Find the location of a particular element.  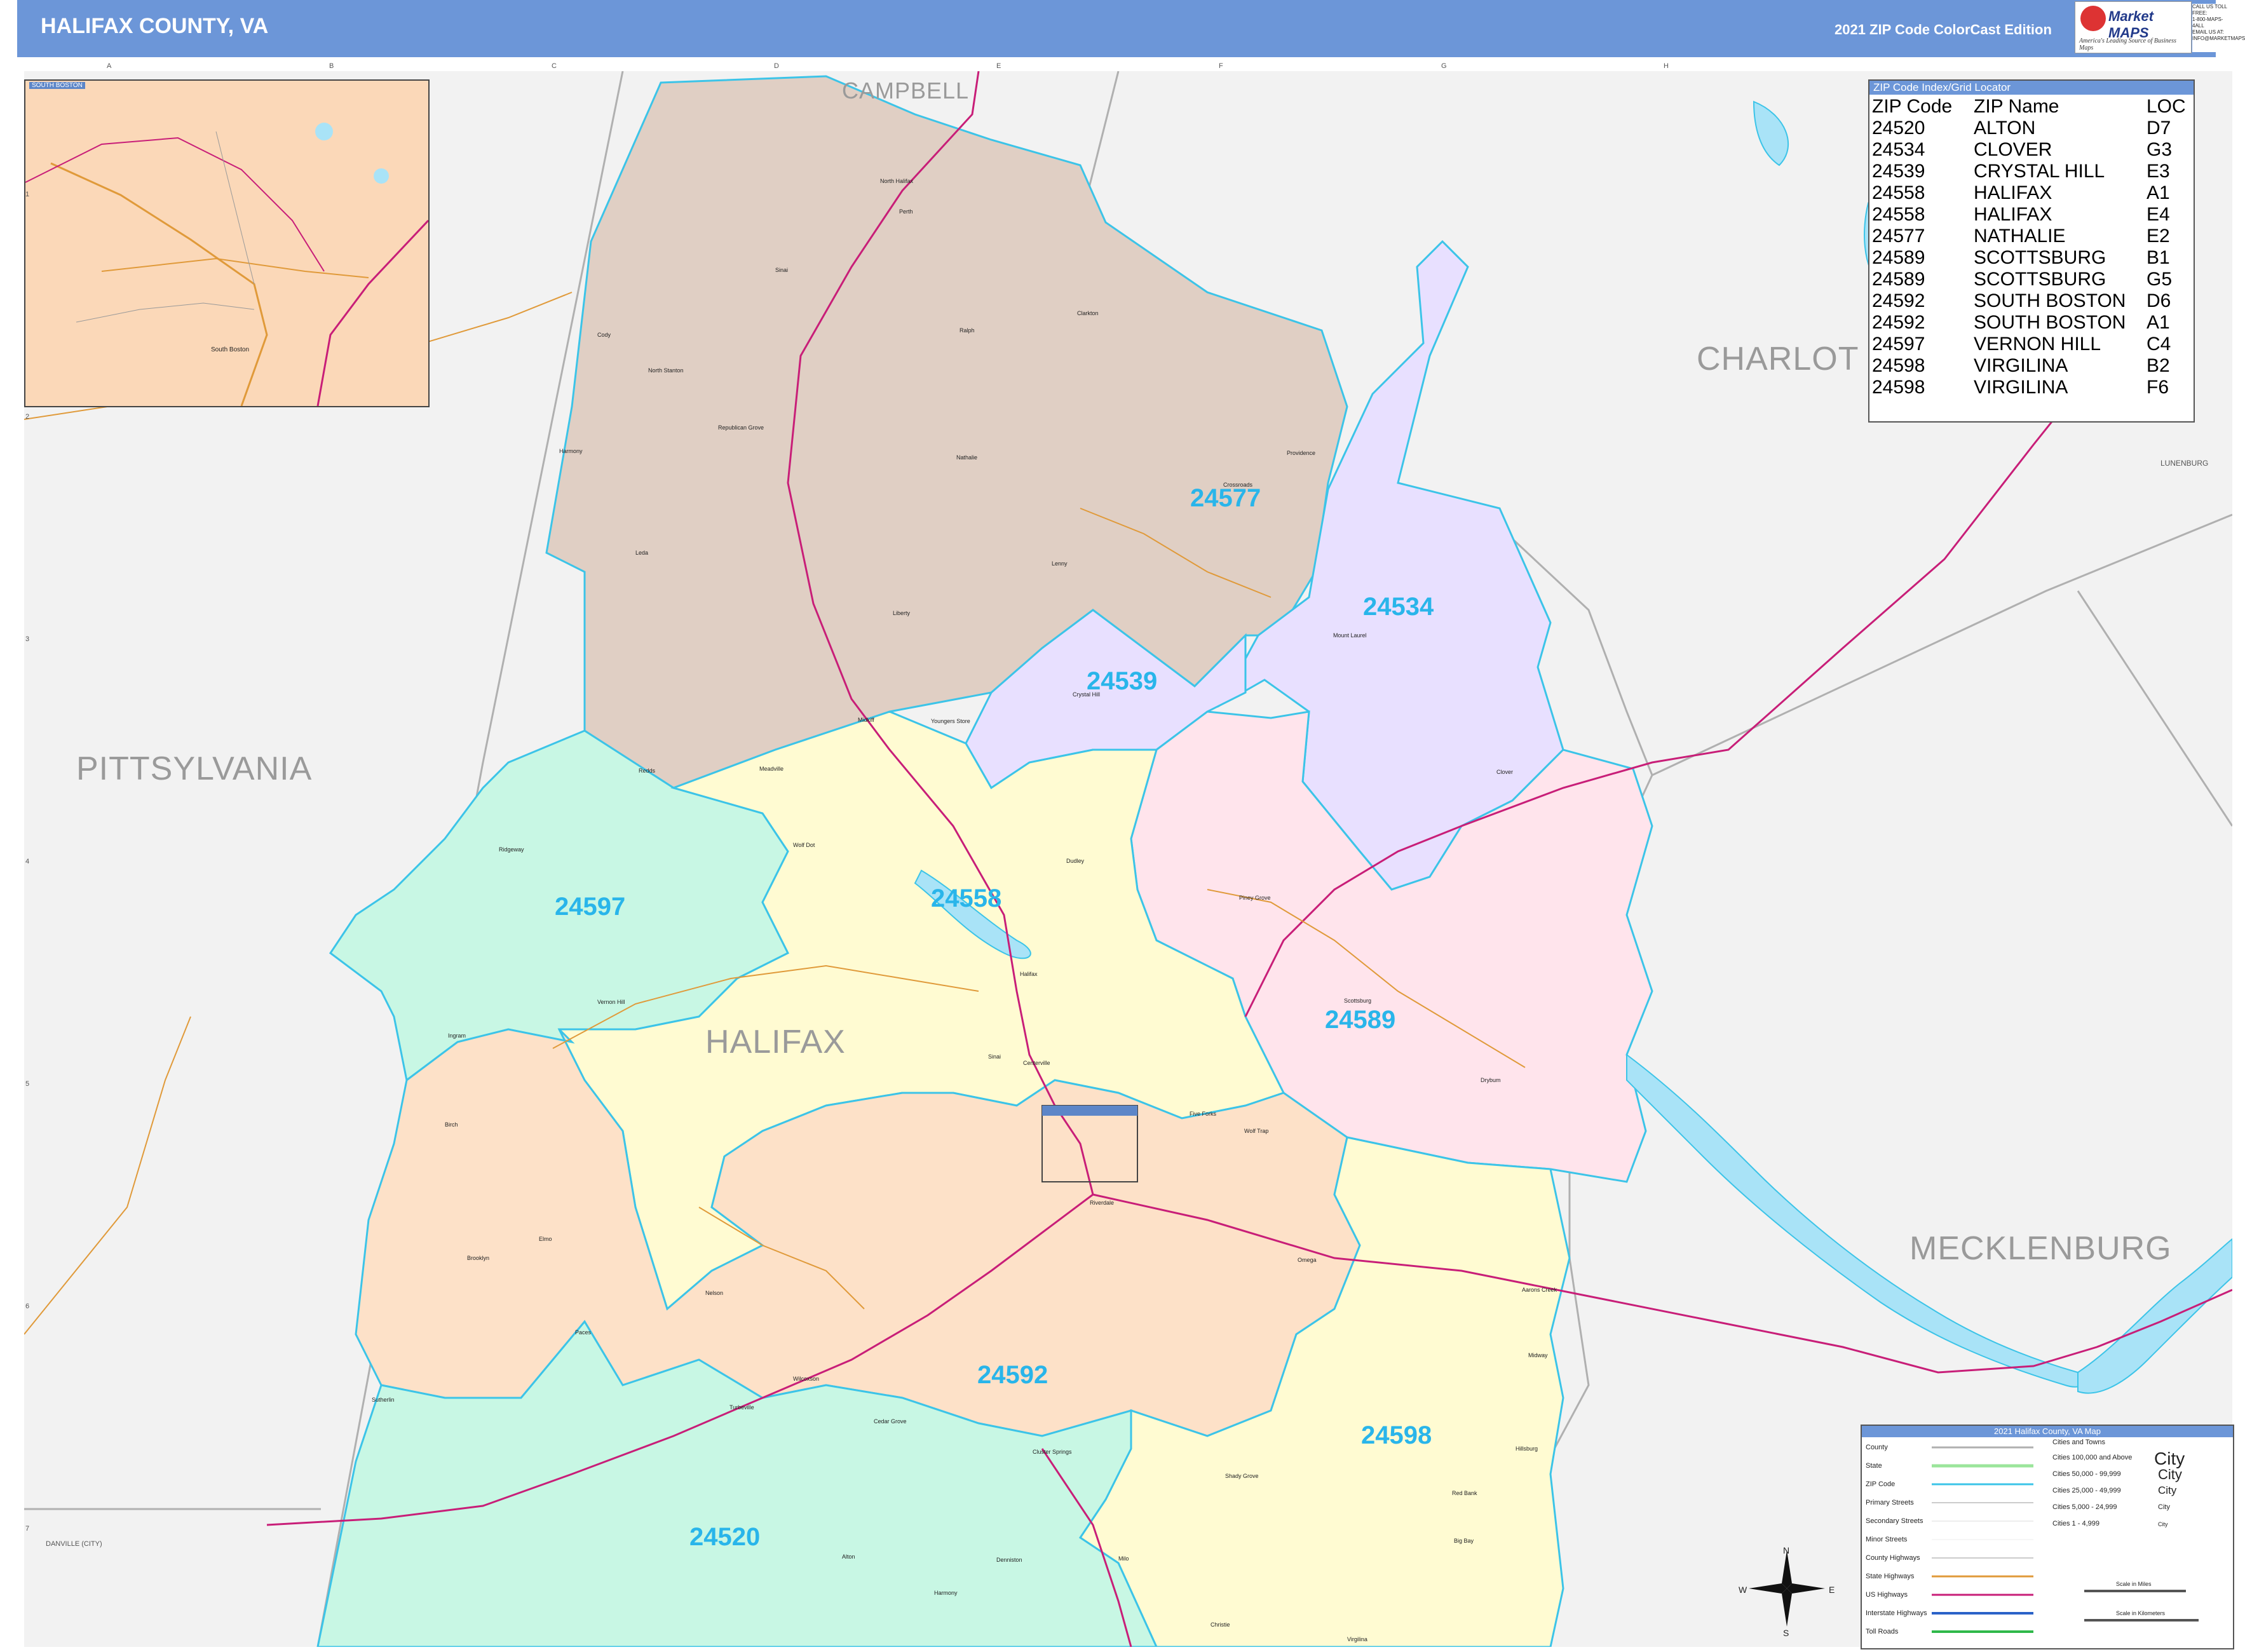

zip-index-row: 24592 SOUTH BOSTON A1 is located at coordinates (2031, 323).